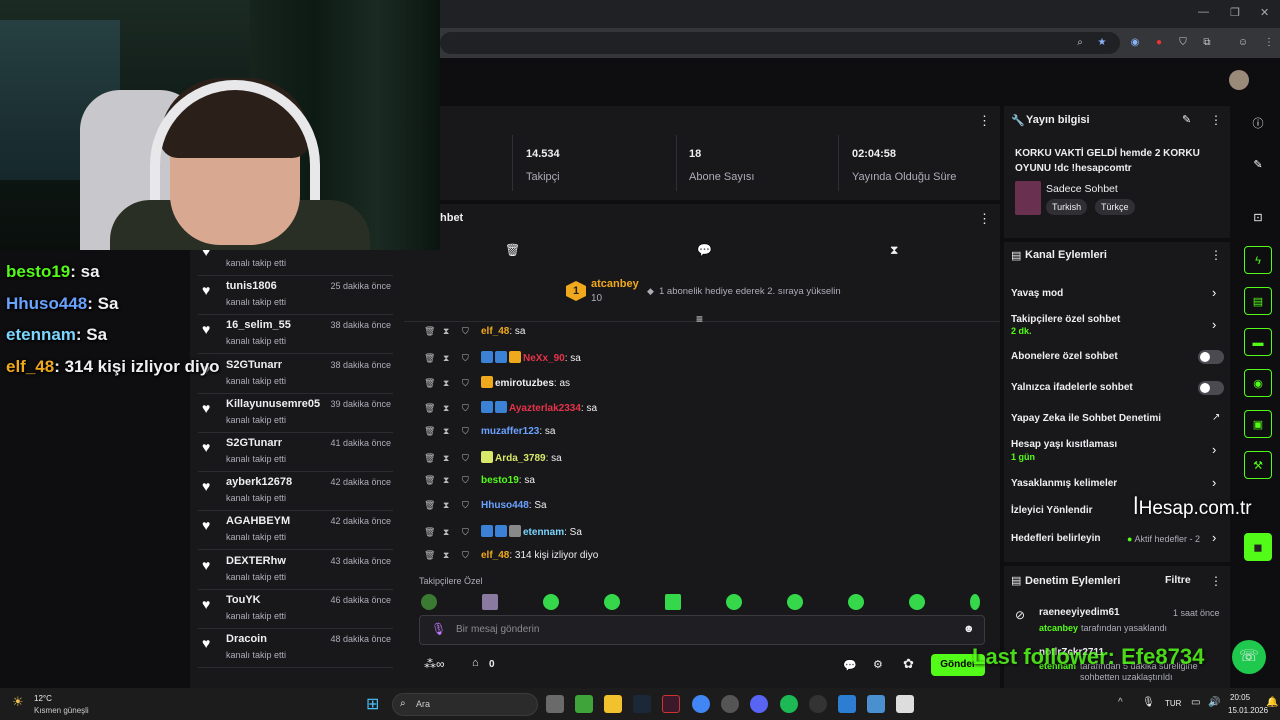  What do you see at coordinates (818, 704) in the screenshot?
I see `obs-icon` at bounding box center [818, 704].